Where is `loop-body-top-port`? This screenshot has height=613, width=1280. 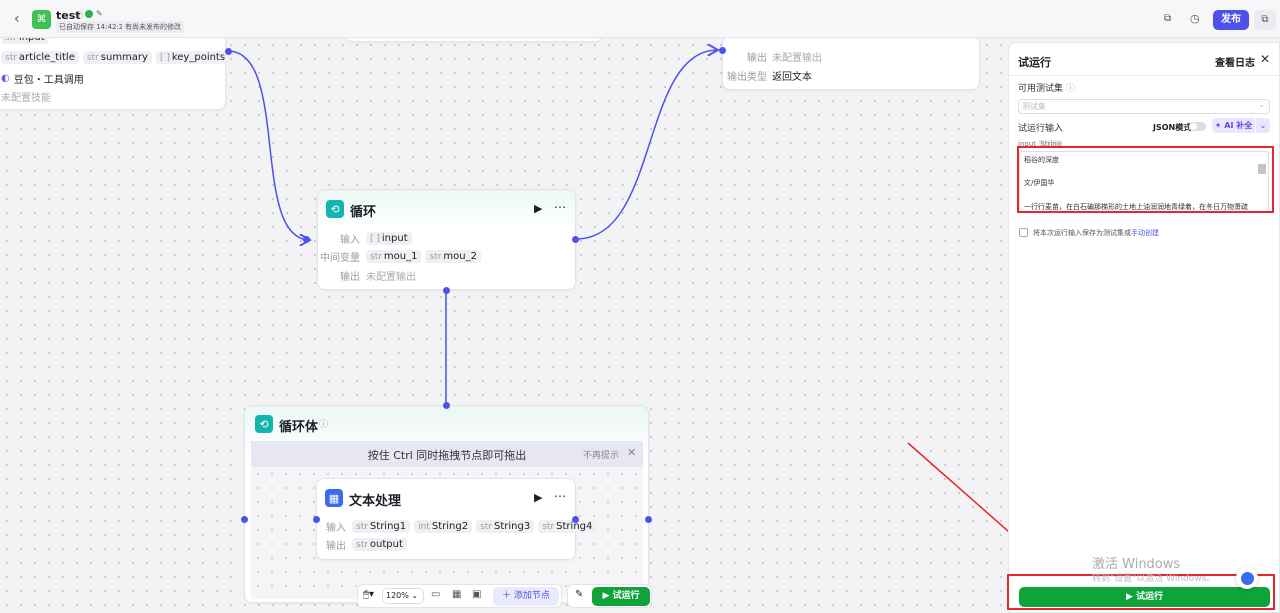 loop-body-top-port is located at coordinates (446, 405).